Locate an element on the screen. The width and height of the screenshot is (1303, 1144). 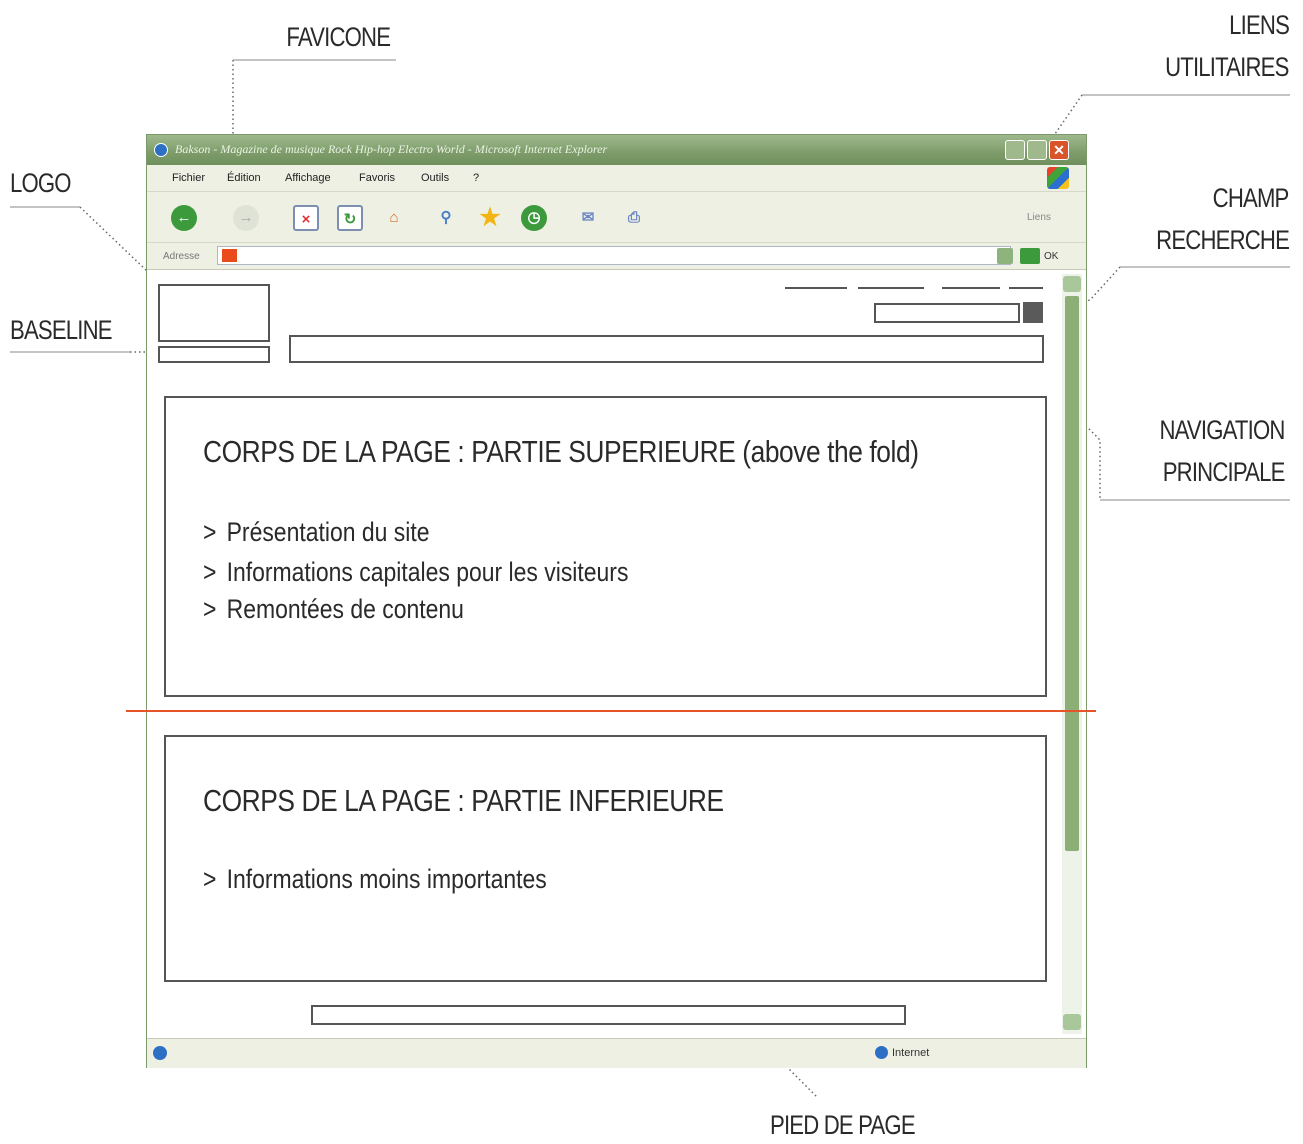
favorites-star-icon: ★ is located at coordinates (490, 218).